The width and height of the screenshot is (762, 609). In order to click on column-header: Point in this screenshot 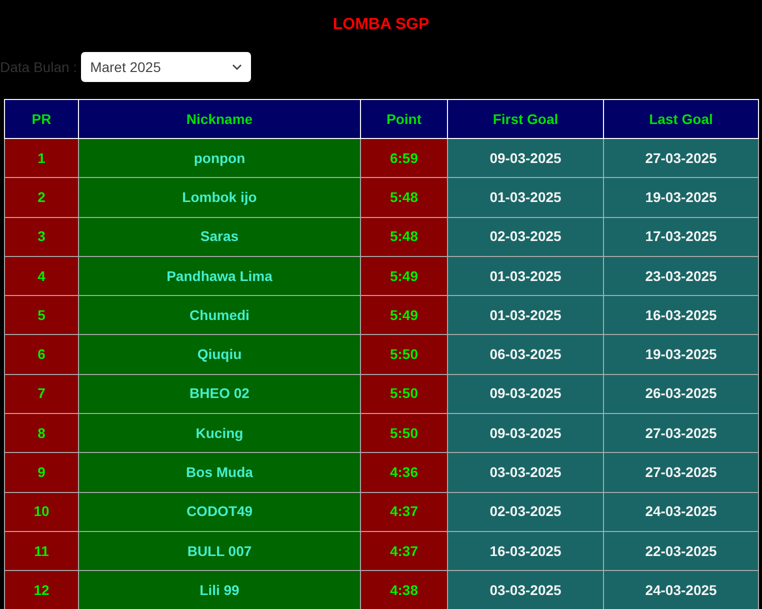, I will do `click(404, 119)`.